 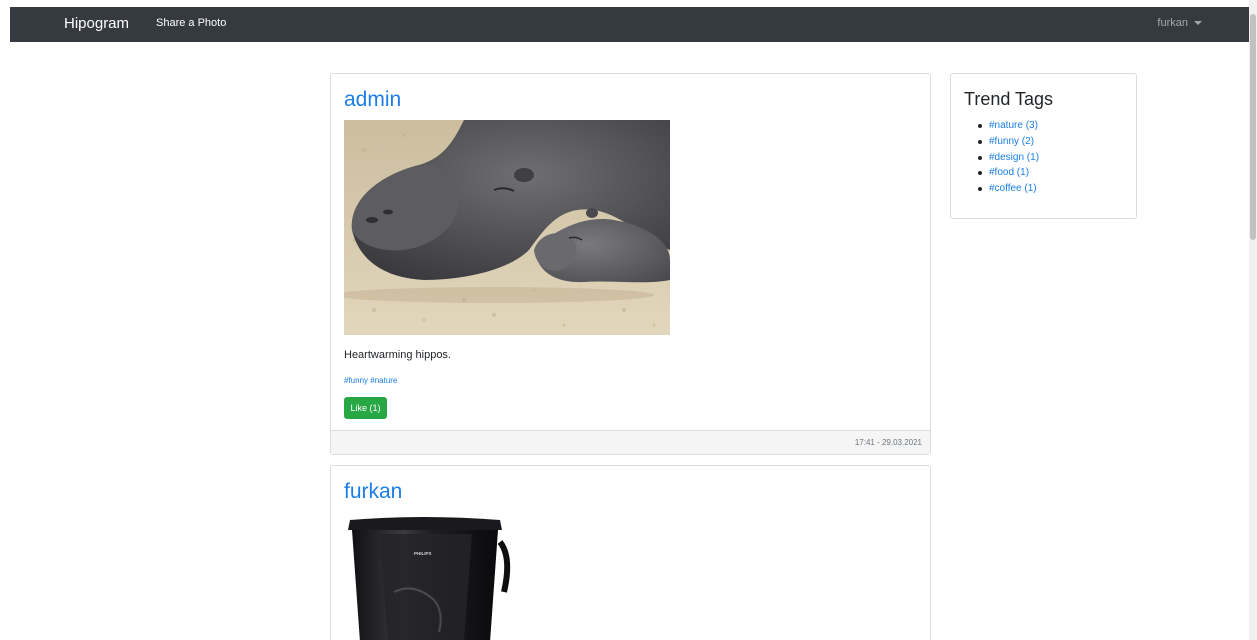 I want to click on page-scrollbar, so click(x=1253, y=320).